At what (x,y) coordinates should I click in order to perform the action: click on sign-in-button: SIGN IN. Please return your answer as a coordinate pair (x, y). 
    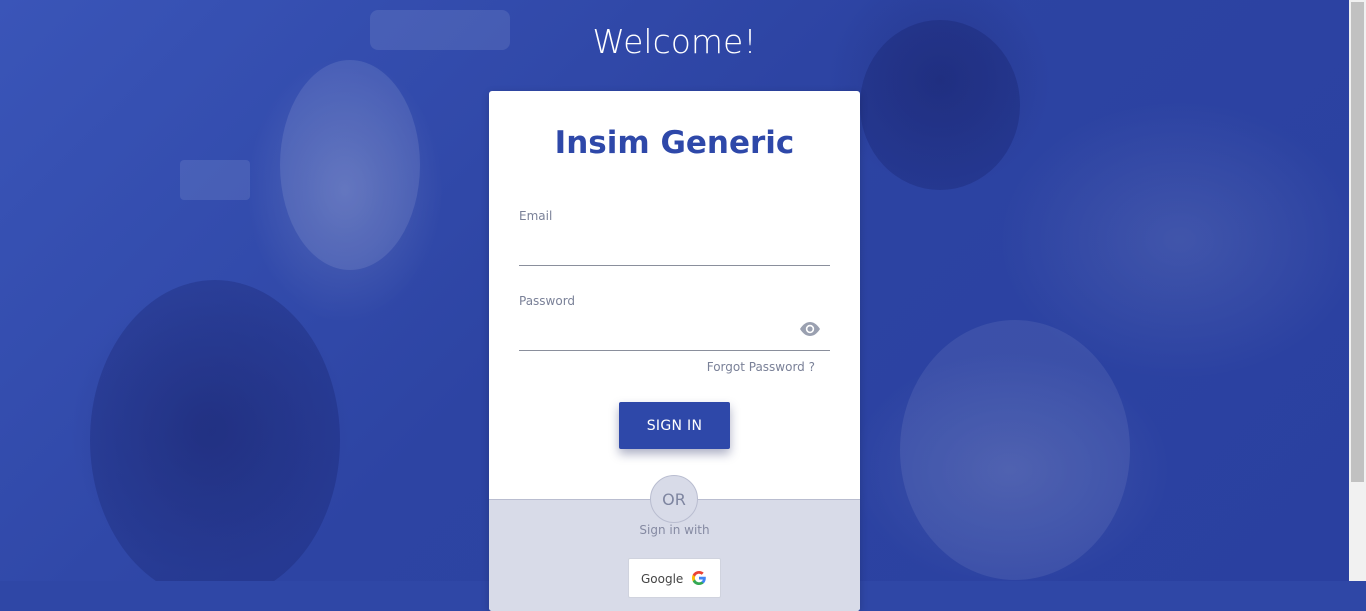
    Looking at the image, I should click on (674, 425).